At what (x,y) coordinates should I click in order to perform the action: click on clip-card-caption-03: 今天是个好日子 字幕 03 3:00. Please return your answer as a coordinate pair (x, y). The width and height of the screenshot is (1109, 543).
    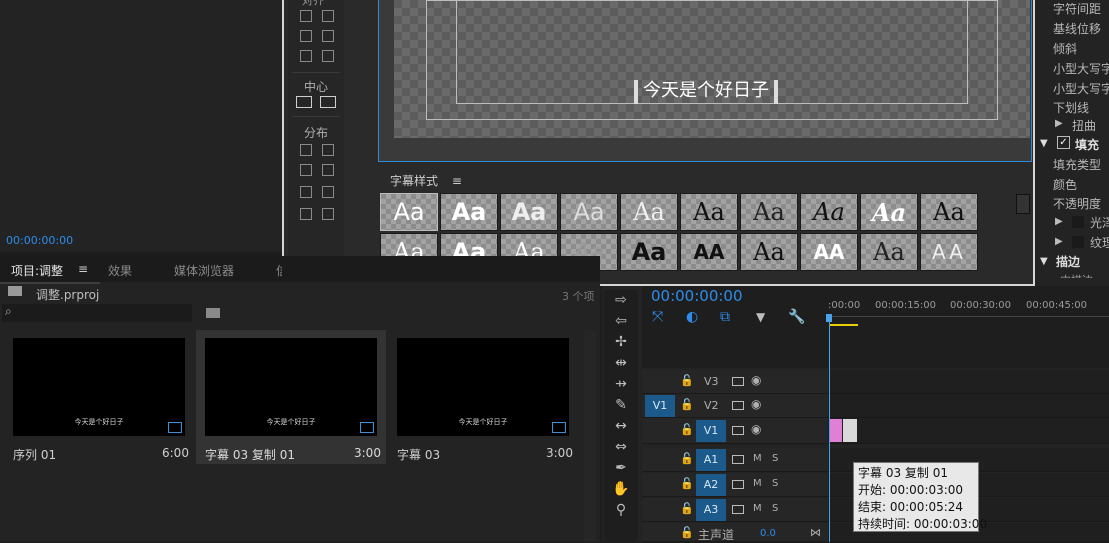
    Looking at the image, I should click on (480, 396).